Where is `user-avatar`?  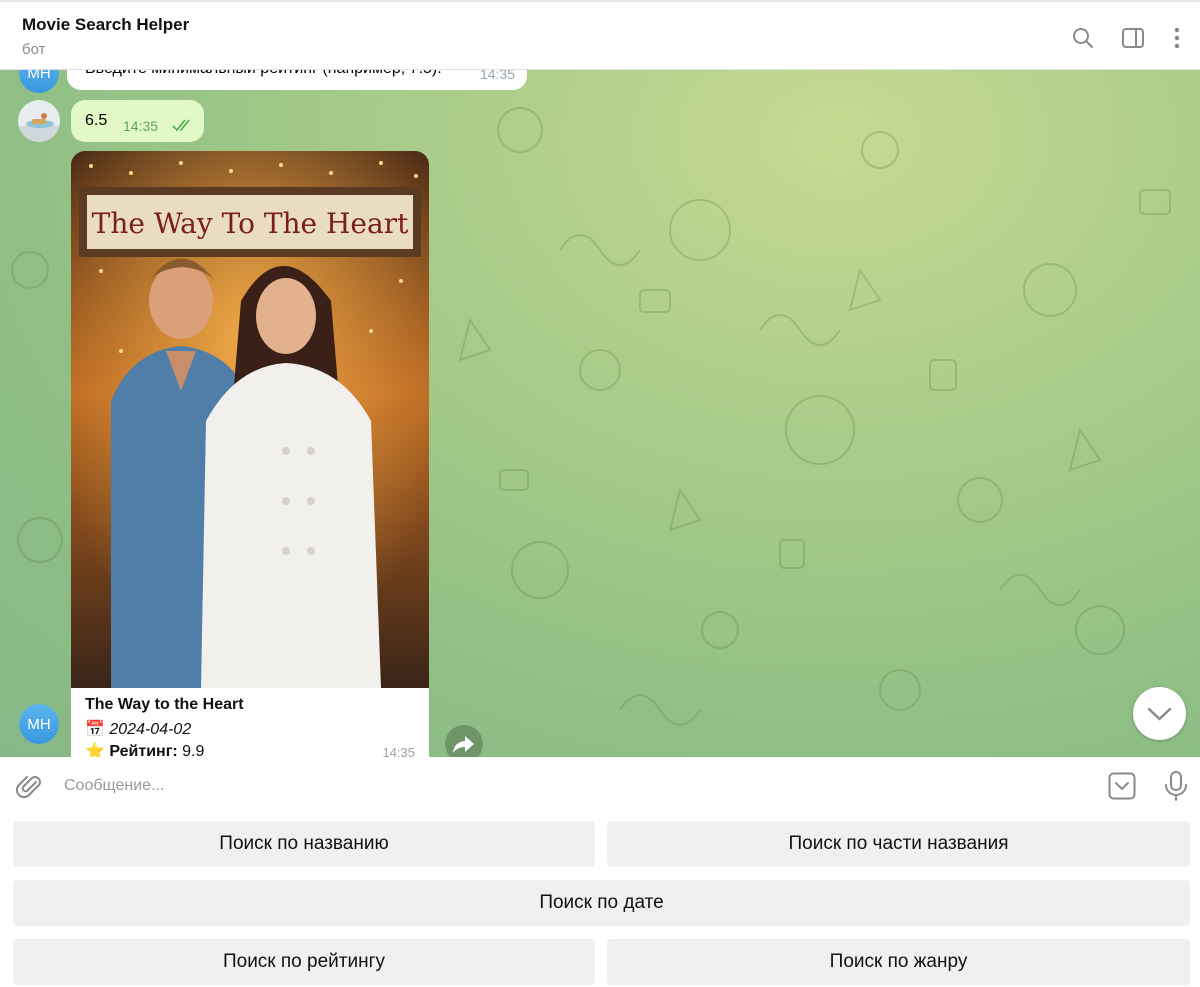 user-avatar is located at coordinates (39, 121).